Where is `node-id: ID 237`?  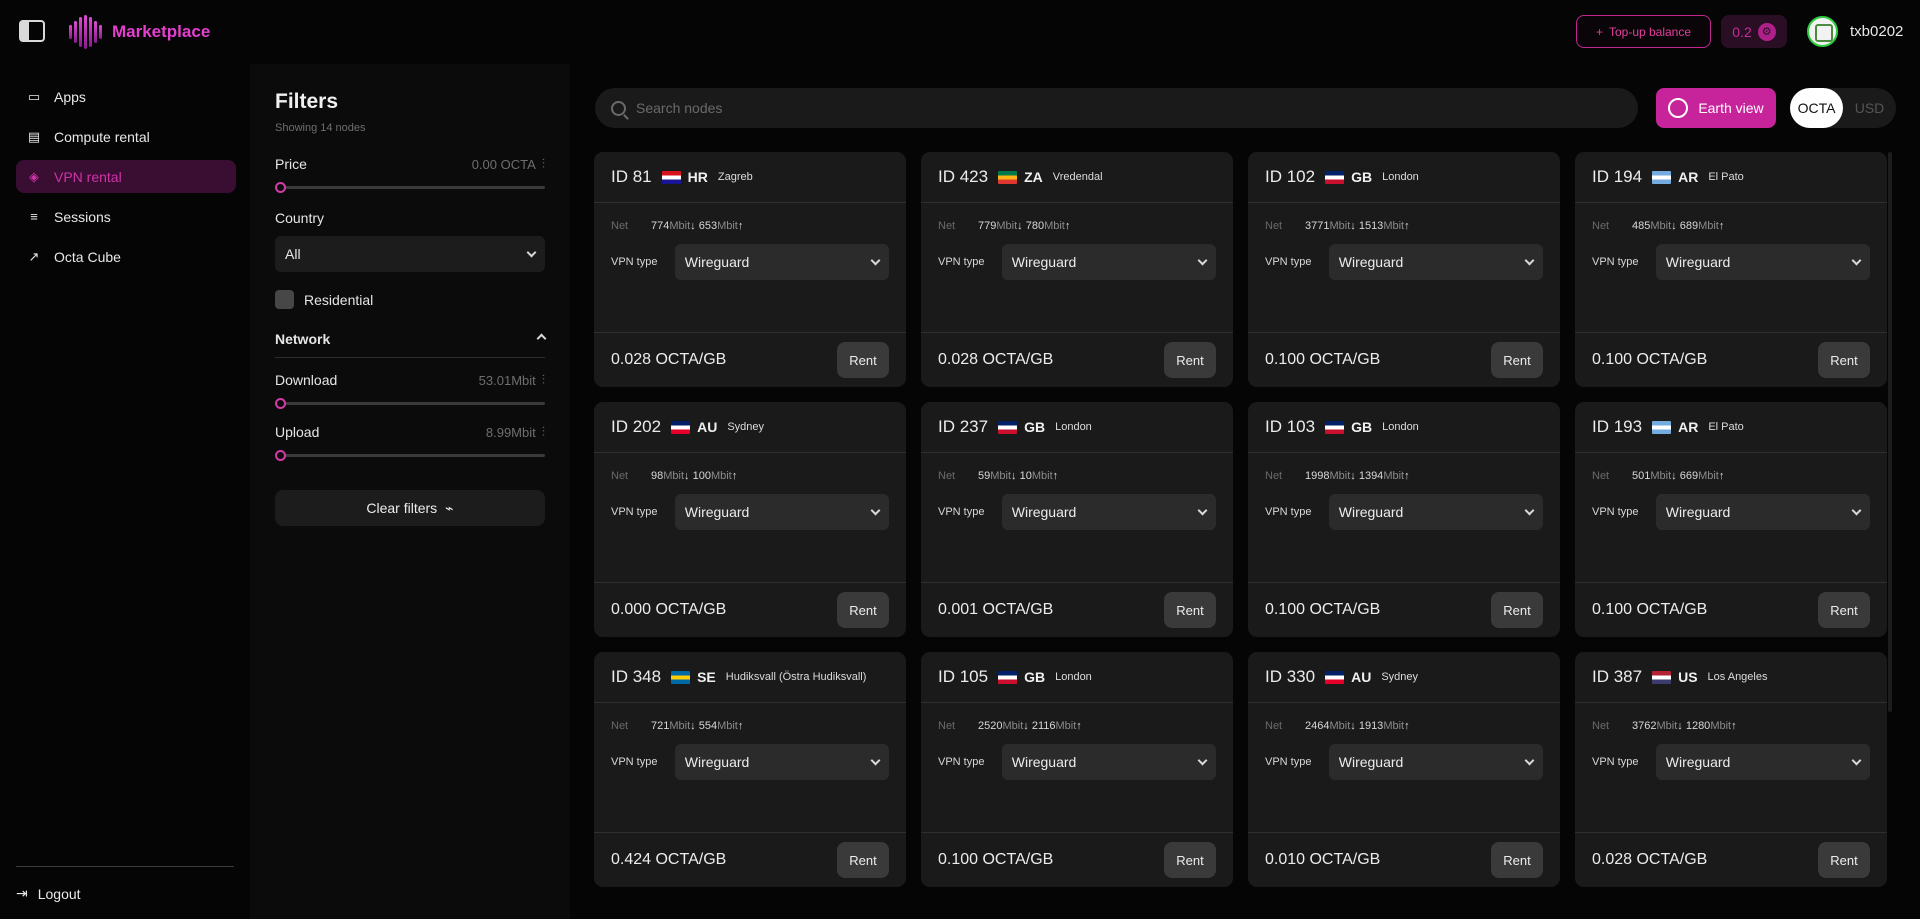 node-id: ID 237 is located at coordinates (963, 426).